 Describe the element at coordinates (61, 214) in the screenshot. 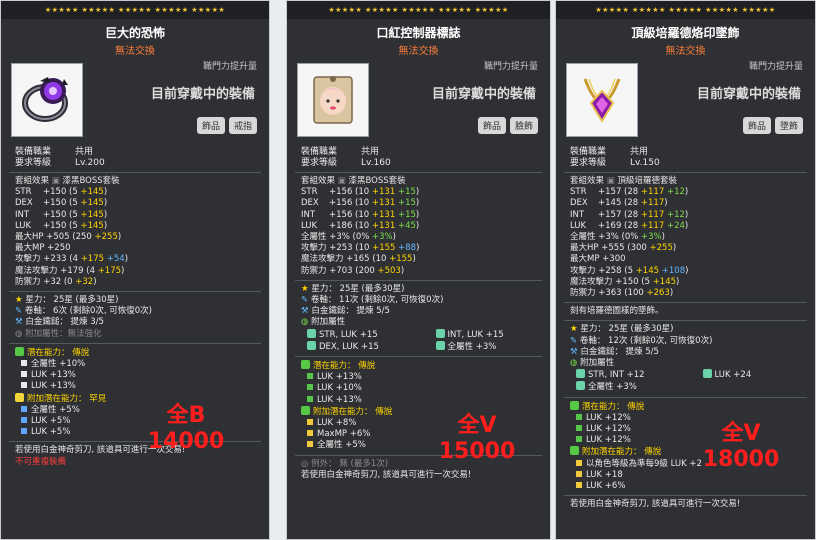

I see `stat-row: INT +150 (5 +145)` at that location.